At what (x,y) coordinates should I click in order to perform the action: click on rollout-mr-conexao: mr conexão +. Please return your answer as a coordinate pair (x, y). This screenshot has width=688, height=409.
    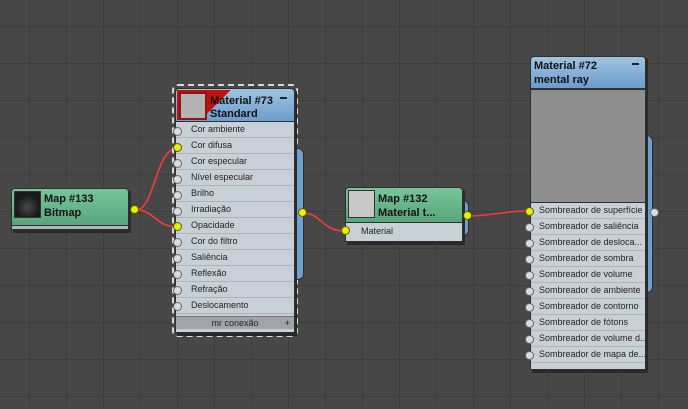
    Looking at the image, I should click on (235, 322).